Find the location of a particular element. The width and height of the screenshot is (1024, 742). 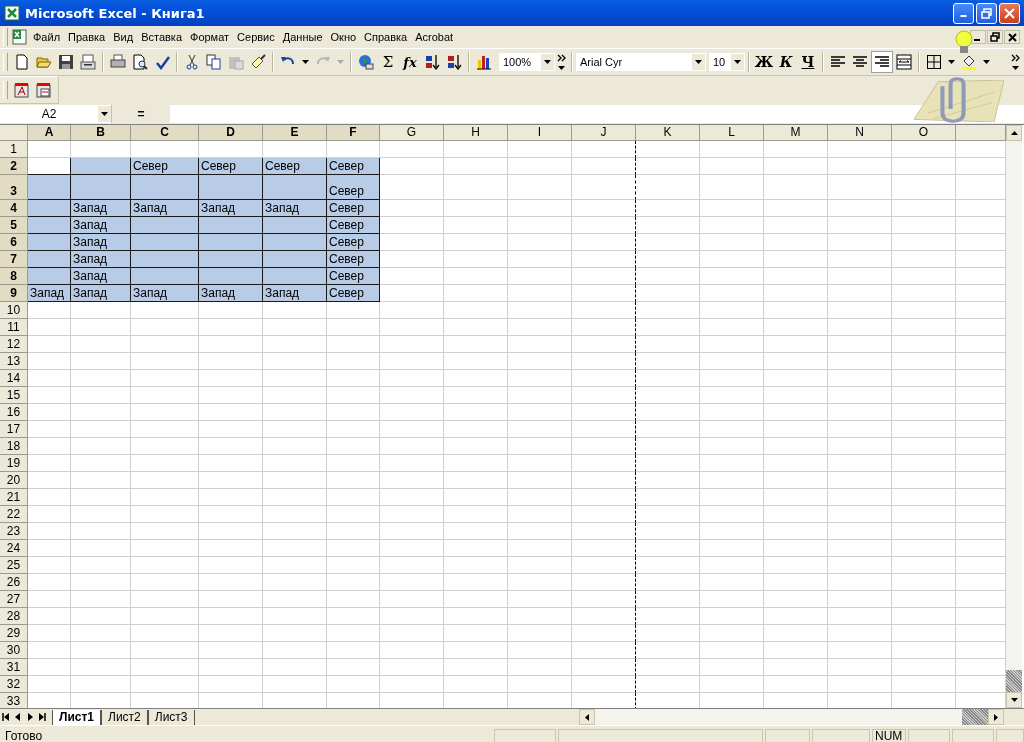

font-size-dropdown: 10 is located at coordinates (727, 62).